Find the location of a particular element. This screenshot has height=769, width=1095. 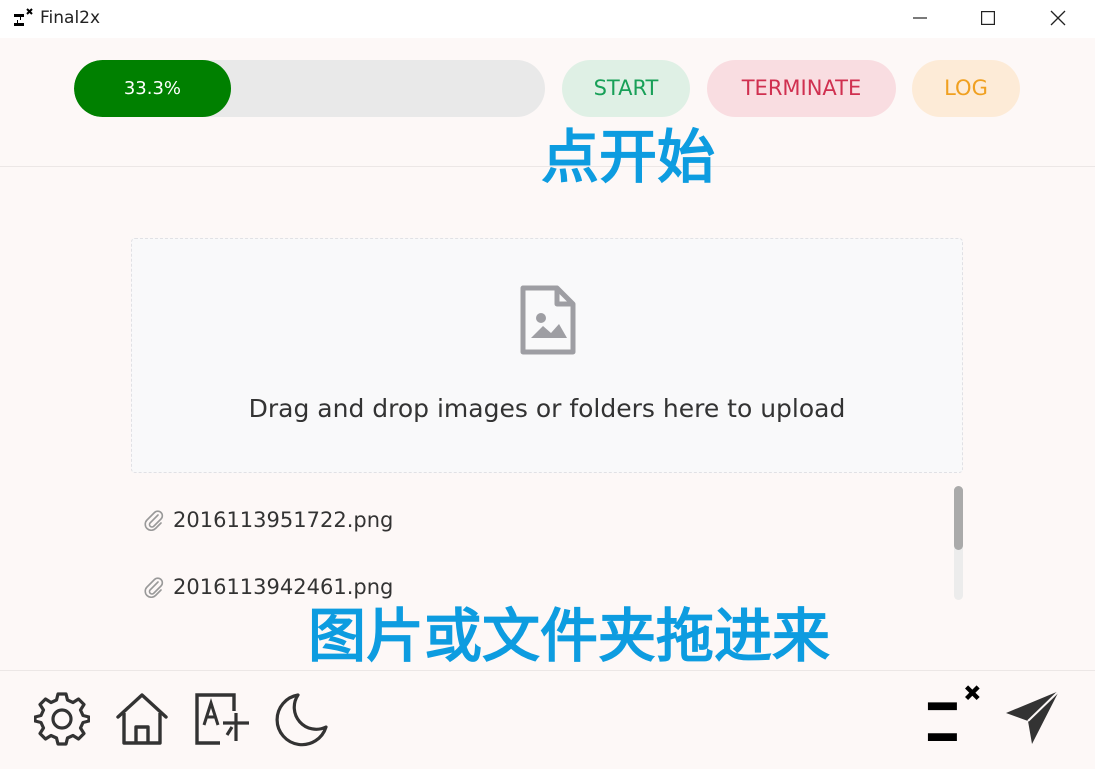

scrollbar-thumb is located at coordinates (958, 518).